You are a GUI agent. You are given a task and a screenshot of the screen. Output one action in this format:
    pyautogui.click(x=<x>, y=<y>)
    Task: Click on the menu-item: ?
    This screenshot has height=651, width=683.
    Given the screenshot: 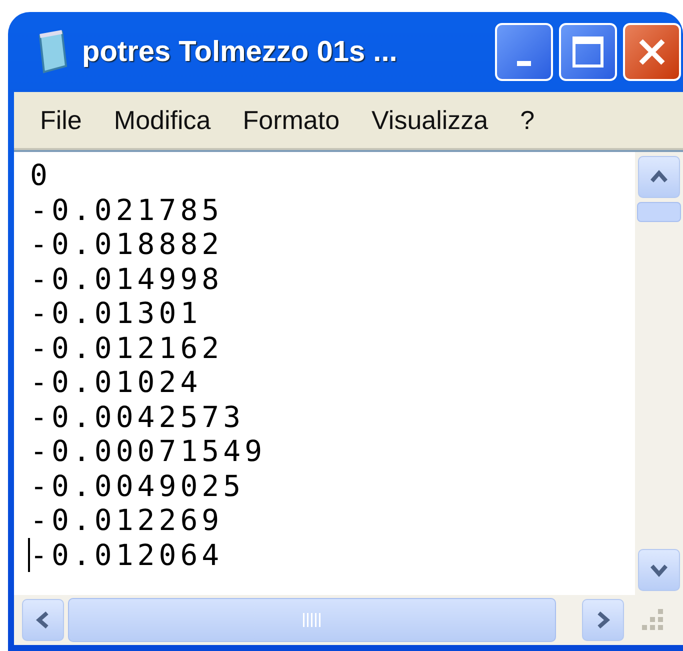 What is the action you would take?
    pyautogui.click(x=527, y=120)
    